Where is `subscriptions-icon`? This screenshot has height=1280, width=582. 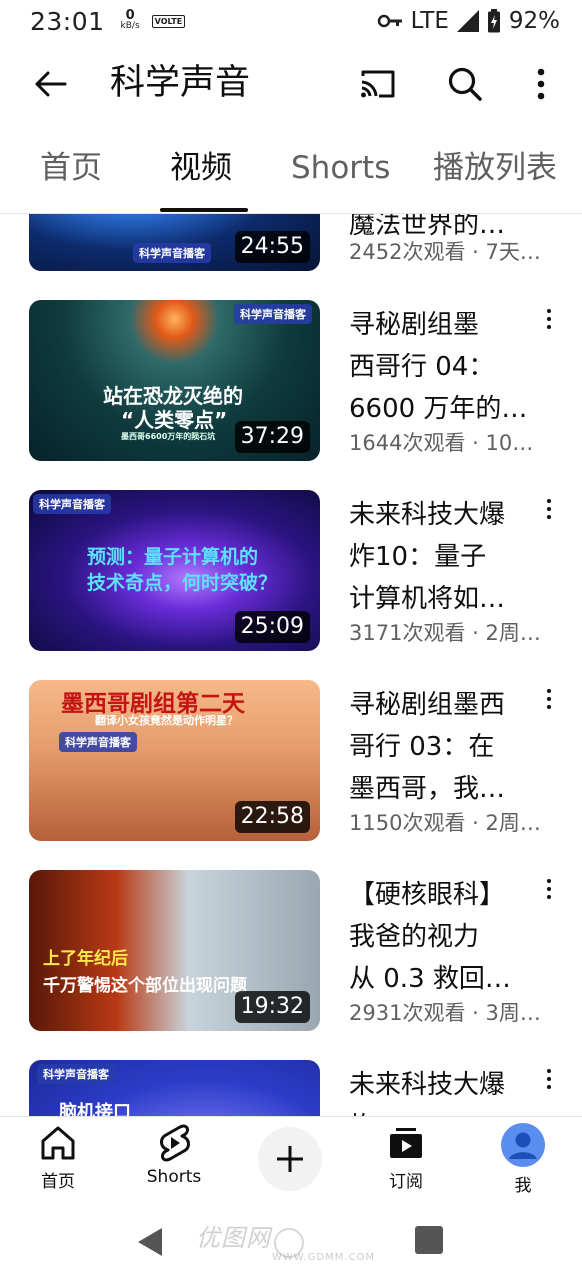
subscriptions-icon is located at coordinates (406, 1143).